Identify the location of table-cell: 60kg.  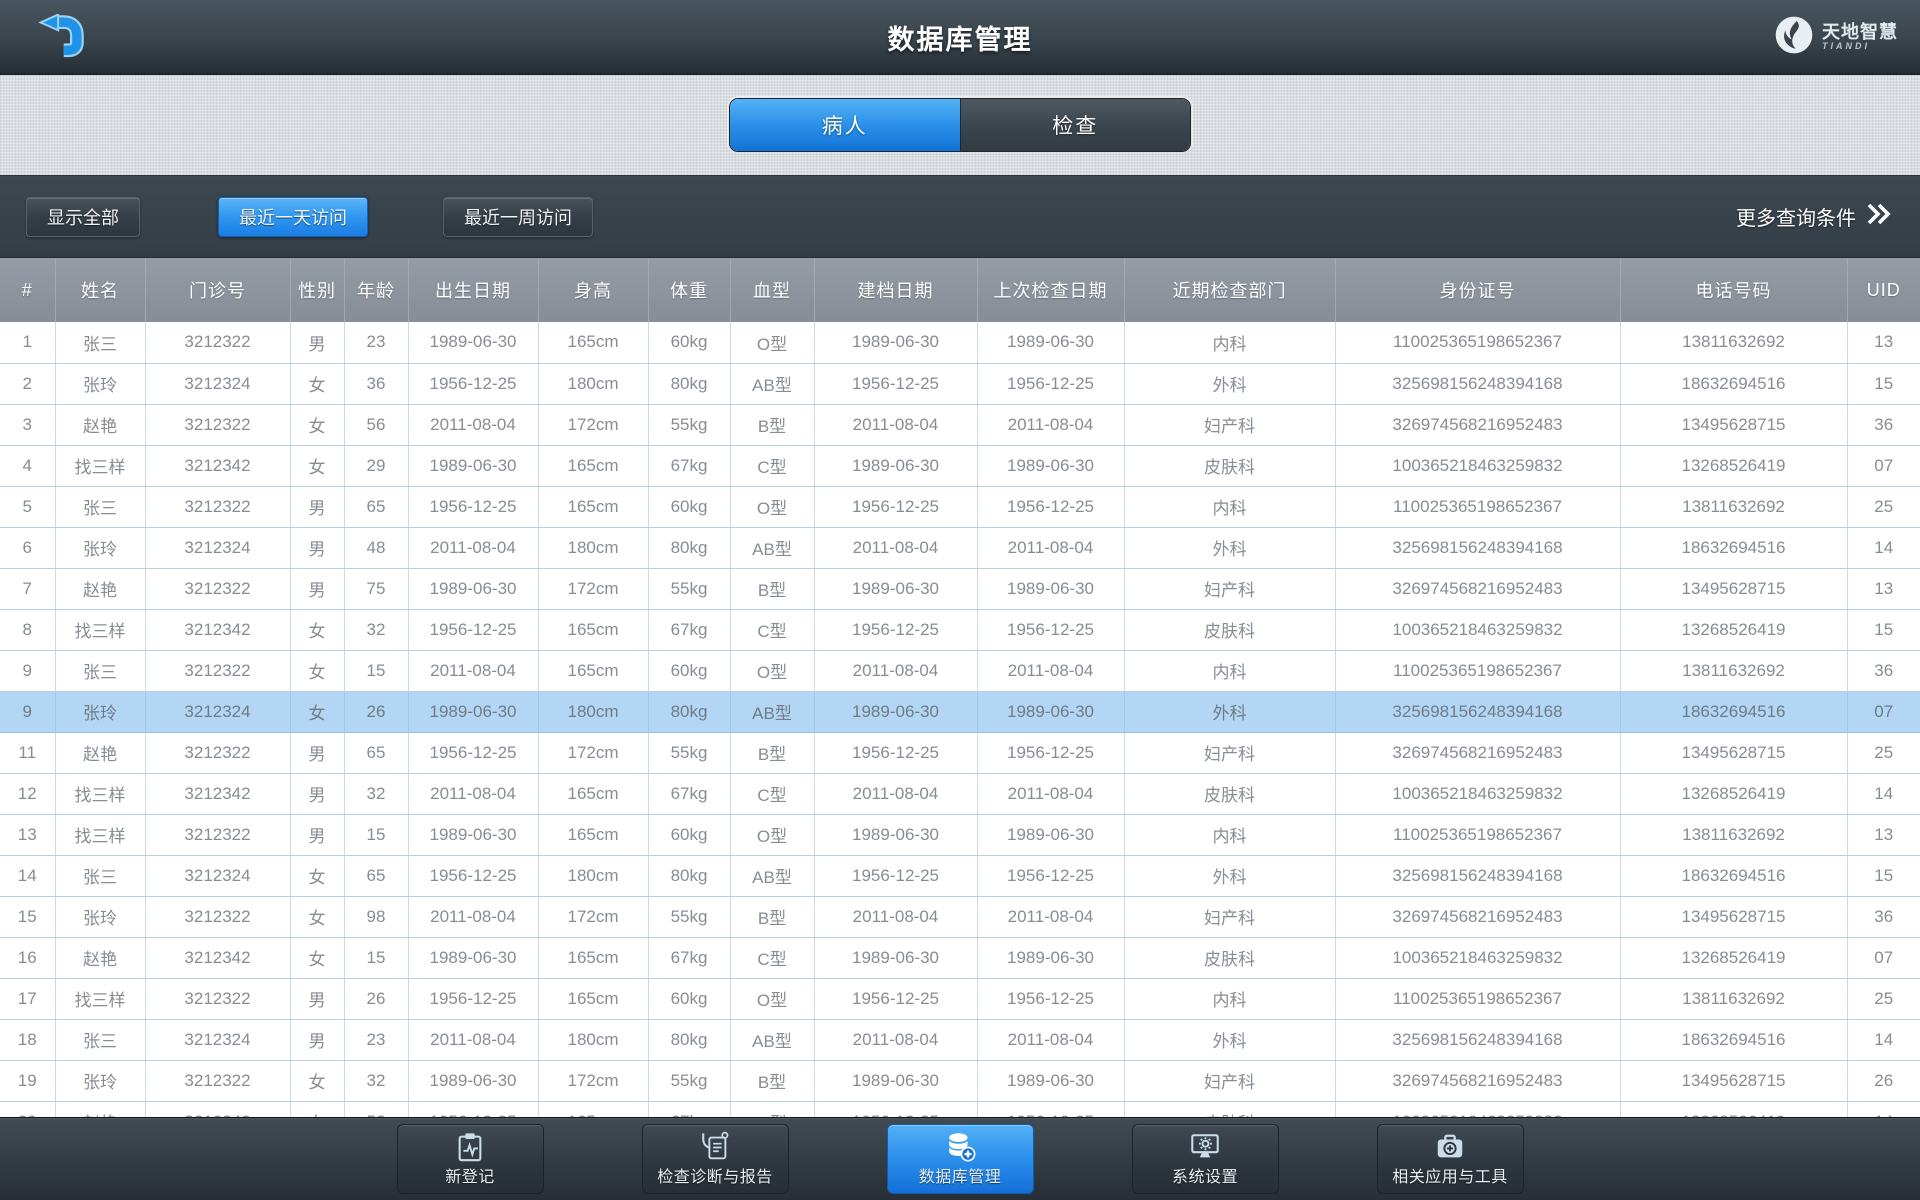
(689, 835).